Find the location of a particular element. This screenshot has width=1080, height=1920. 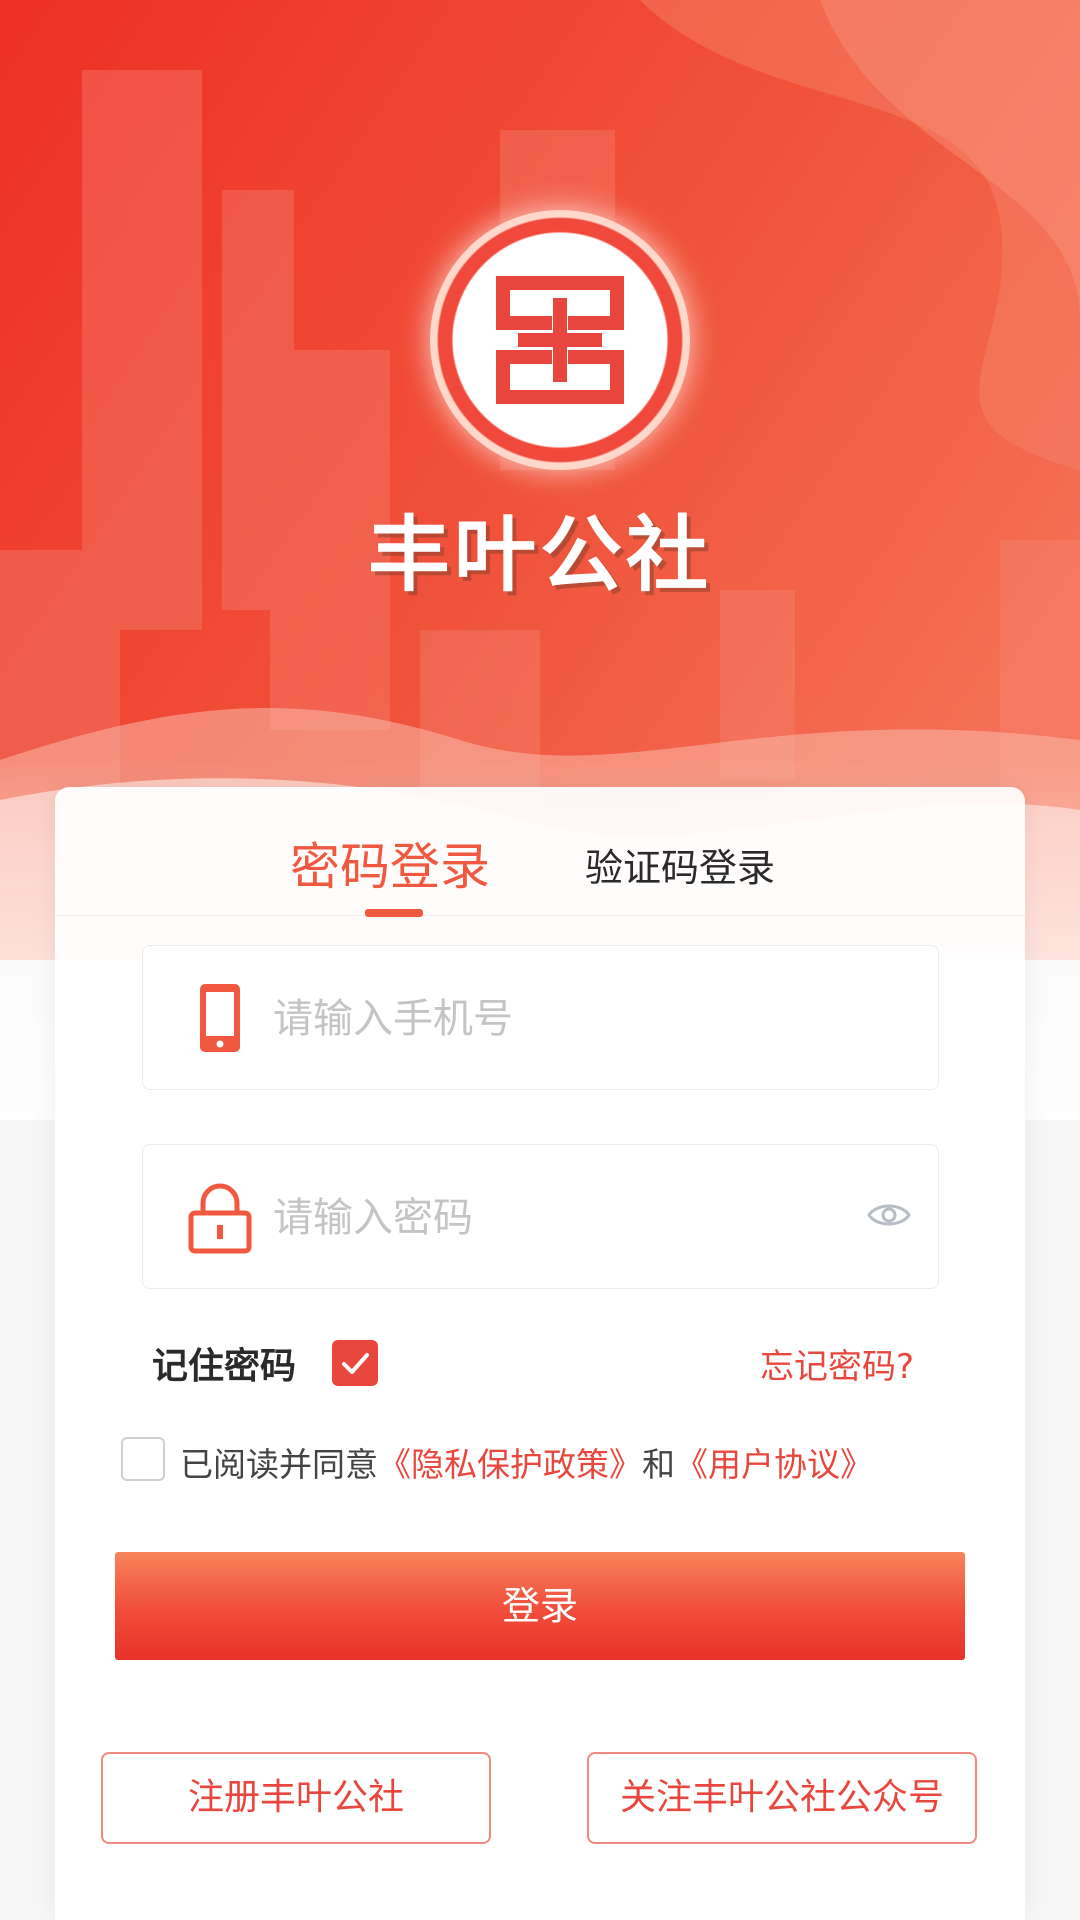

tab-sms-login: 验证码登录 is located at coordinates (680, 864).